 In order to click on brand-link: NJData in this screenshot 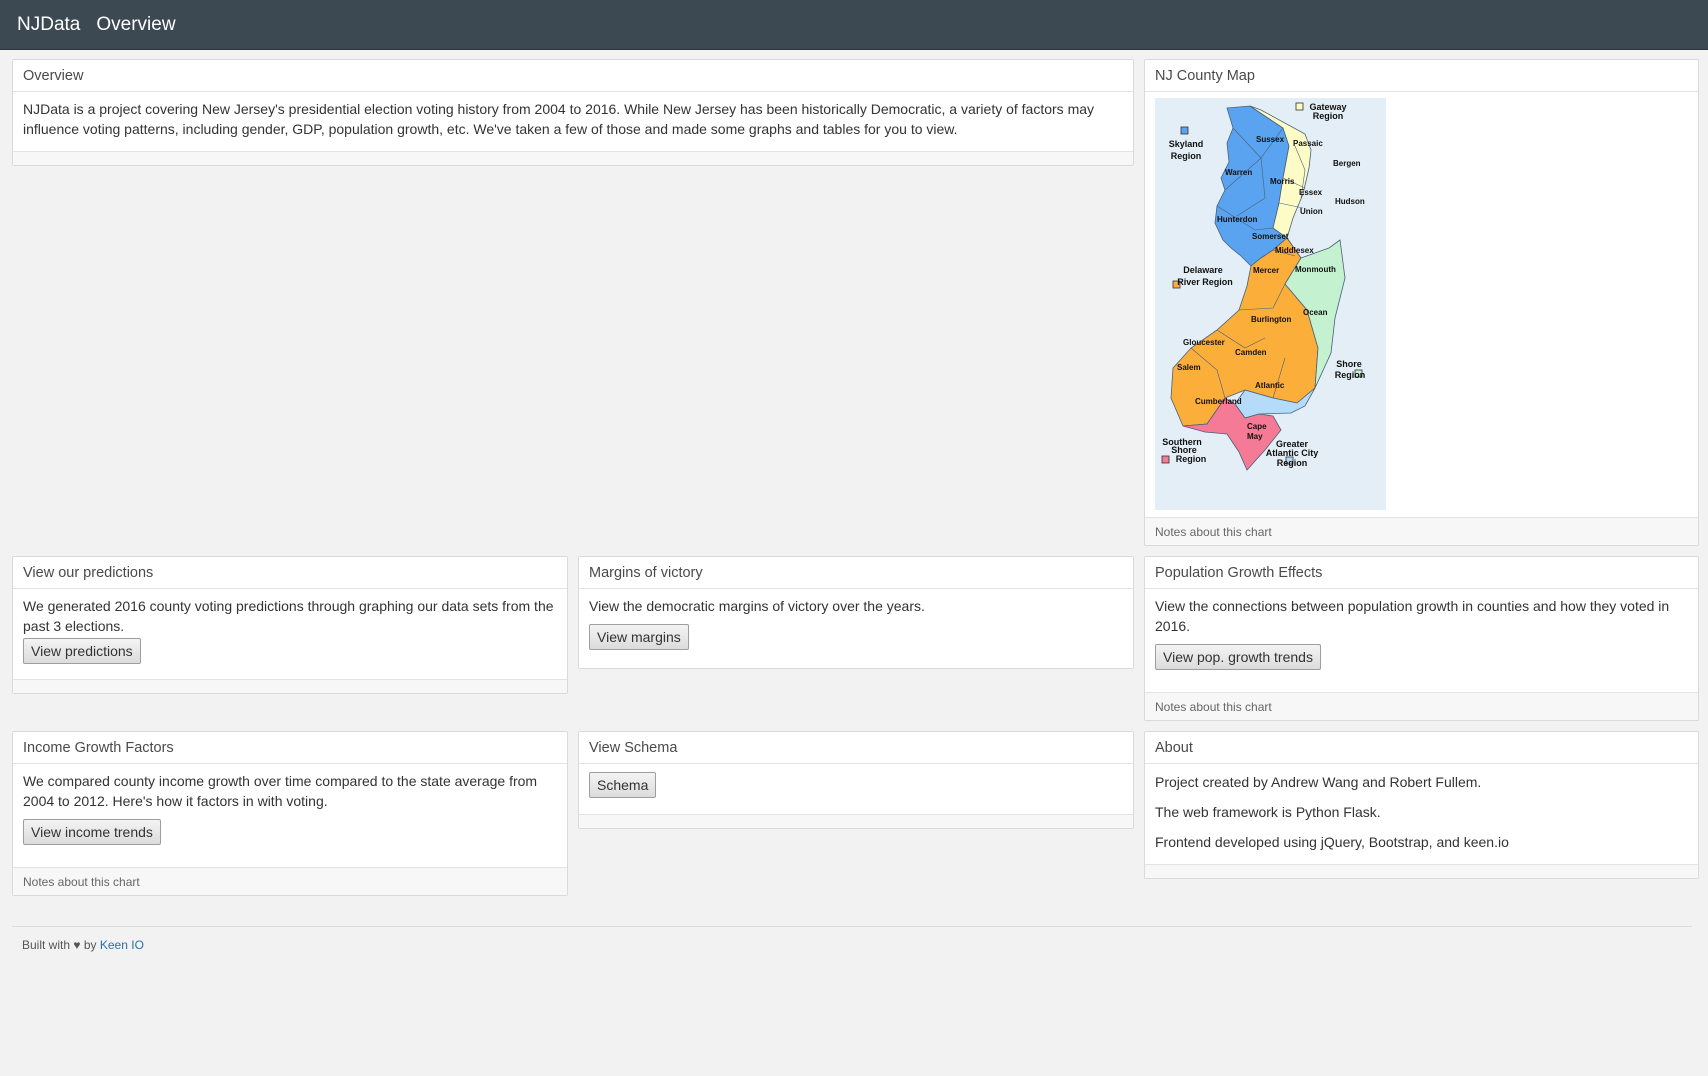, I will do `click(48, 25)`.